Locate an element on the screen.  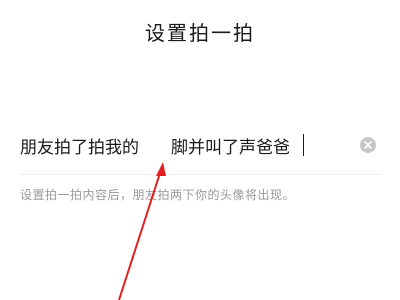
clear-button is located at coordinates (368, 145).